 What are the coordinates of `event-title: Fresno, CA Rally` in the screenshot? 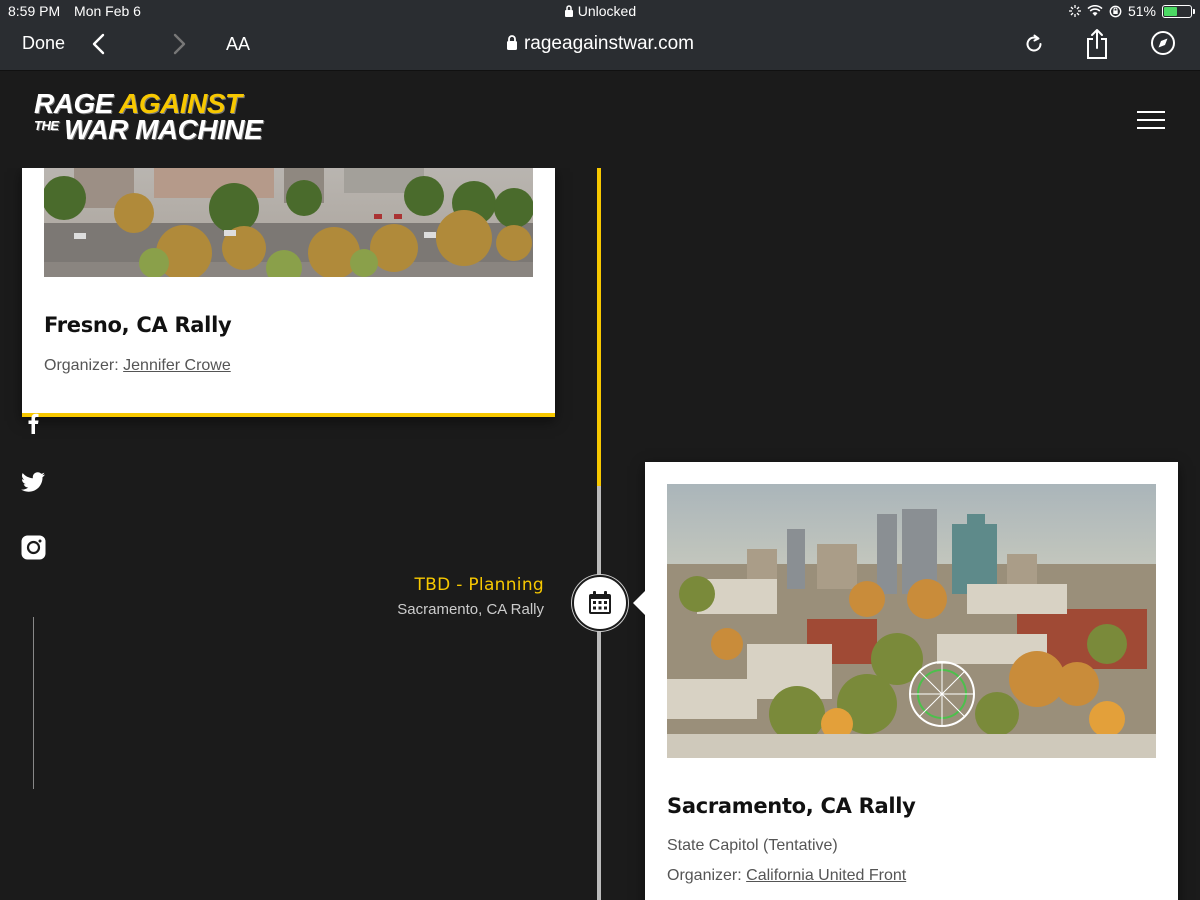 It's located at (138, 325).